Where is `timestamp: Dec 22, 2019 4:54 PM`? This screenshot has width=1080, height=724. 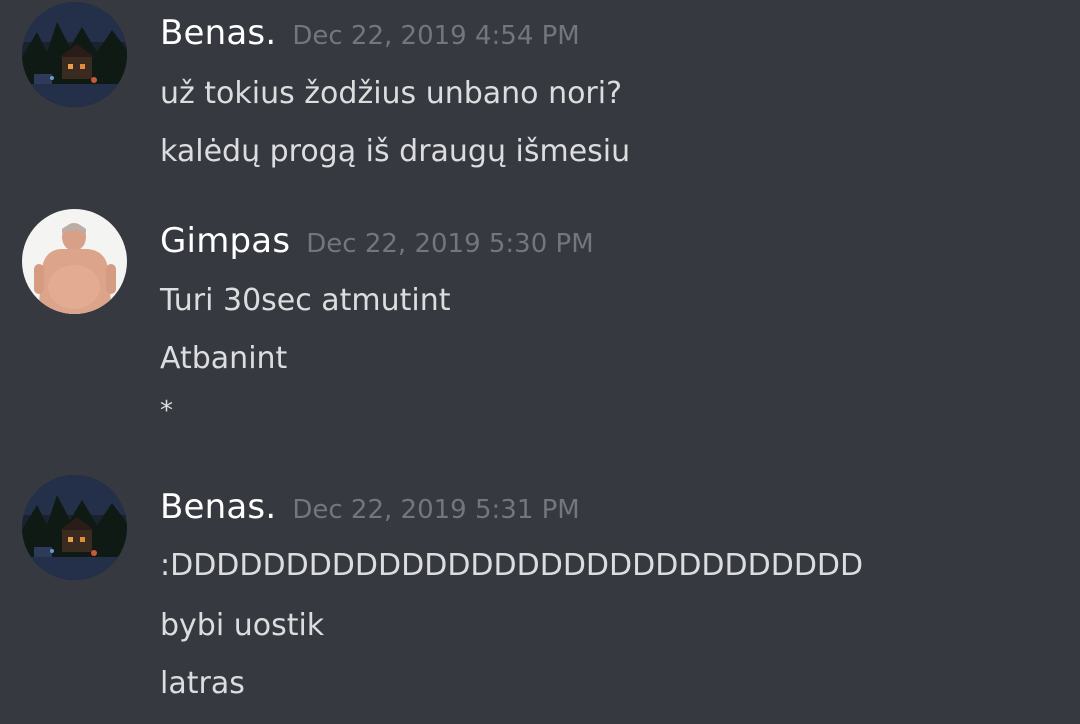
timestamp: Dec 22, 2019 4:54 PM is located at coordinates (436, 36).